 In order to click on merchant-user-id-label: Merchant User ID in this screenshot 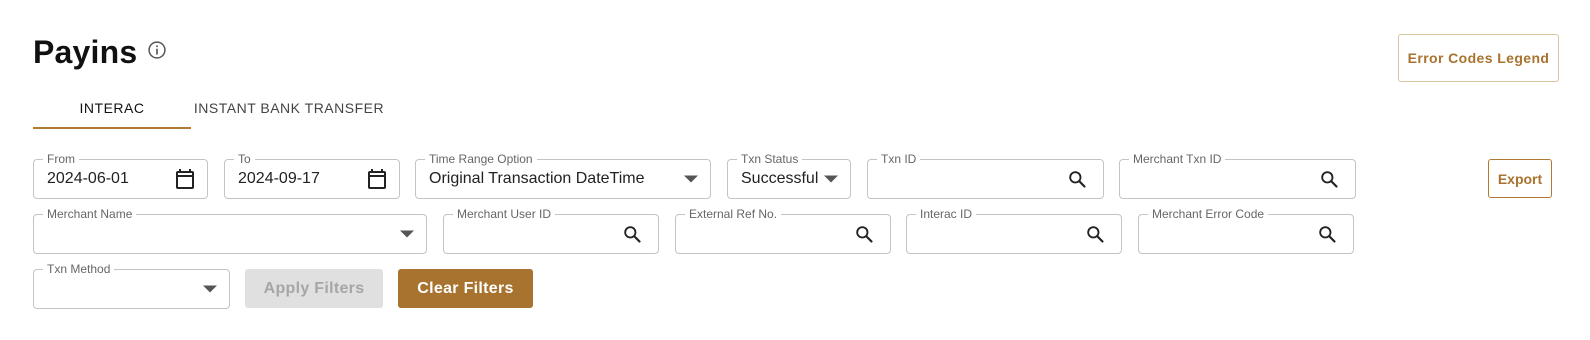, I will do `click(504, 214)`.